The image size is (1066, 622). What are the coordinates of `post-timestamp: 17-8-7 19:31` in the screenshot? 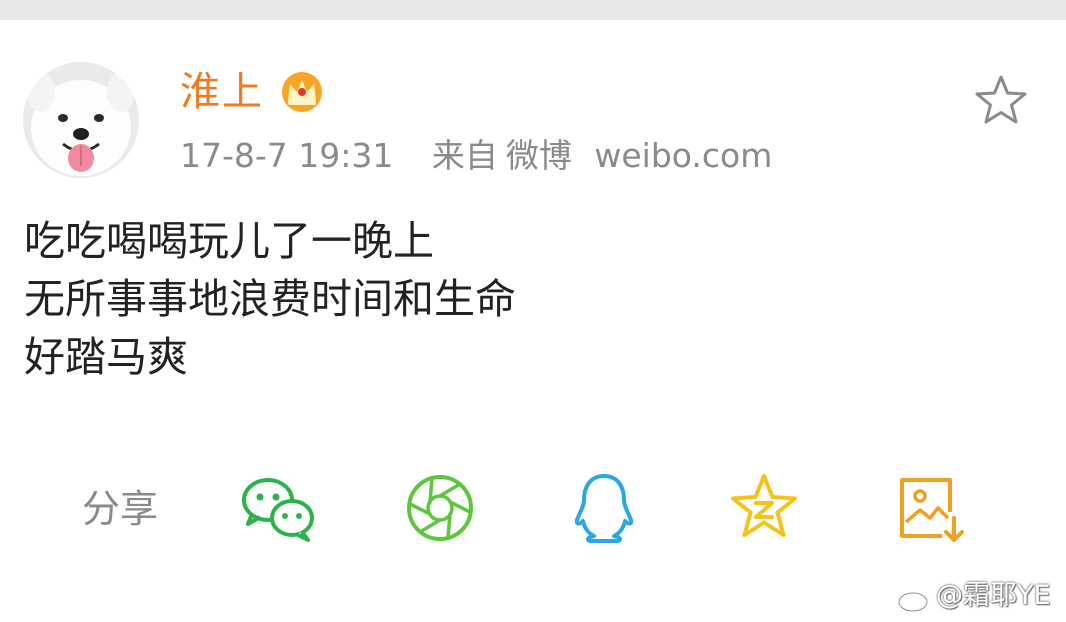 It's located at (287, 155).